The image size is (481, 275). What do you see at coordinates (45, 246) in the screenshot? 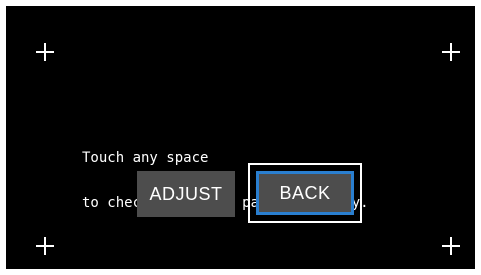
I see `crosshair-icon-bottom-left` at bounding box center [45, 246].